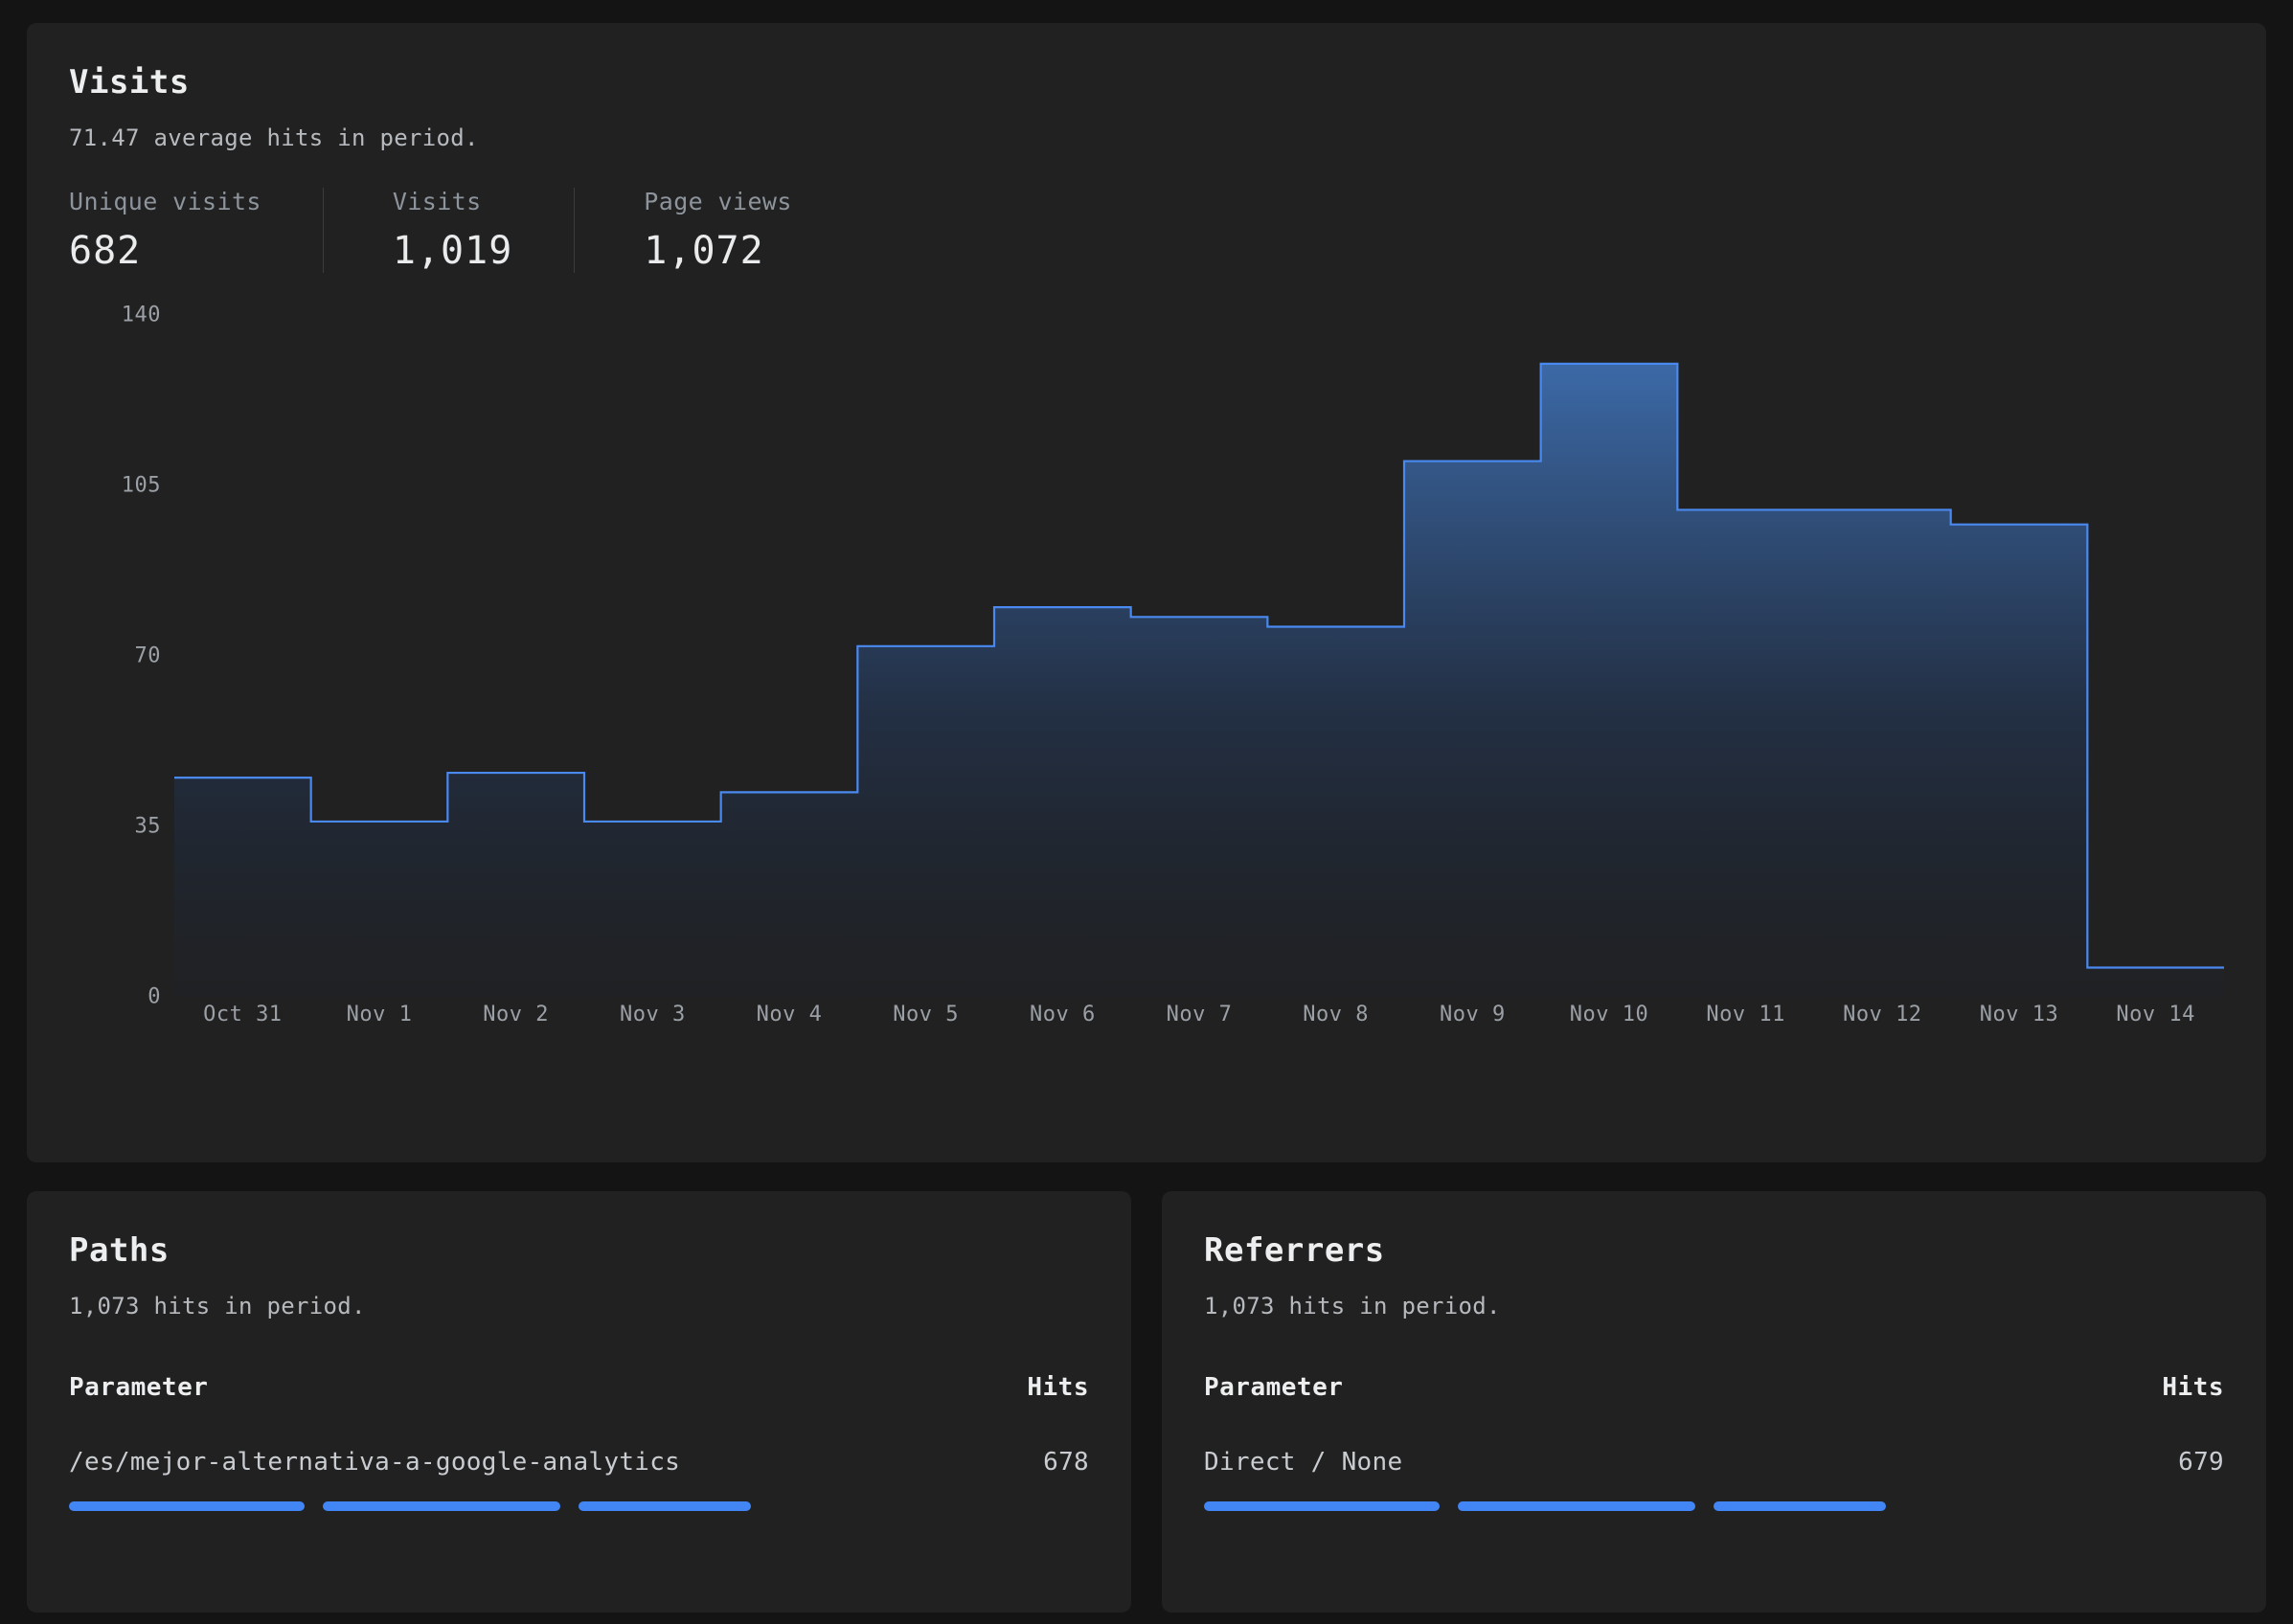 The width and height of the screenshot is (2293, 1624). I want to click on chart-y-tick: 35, so click(147, 826).